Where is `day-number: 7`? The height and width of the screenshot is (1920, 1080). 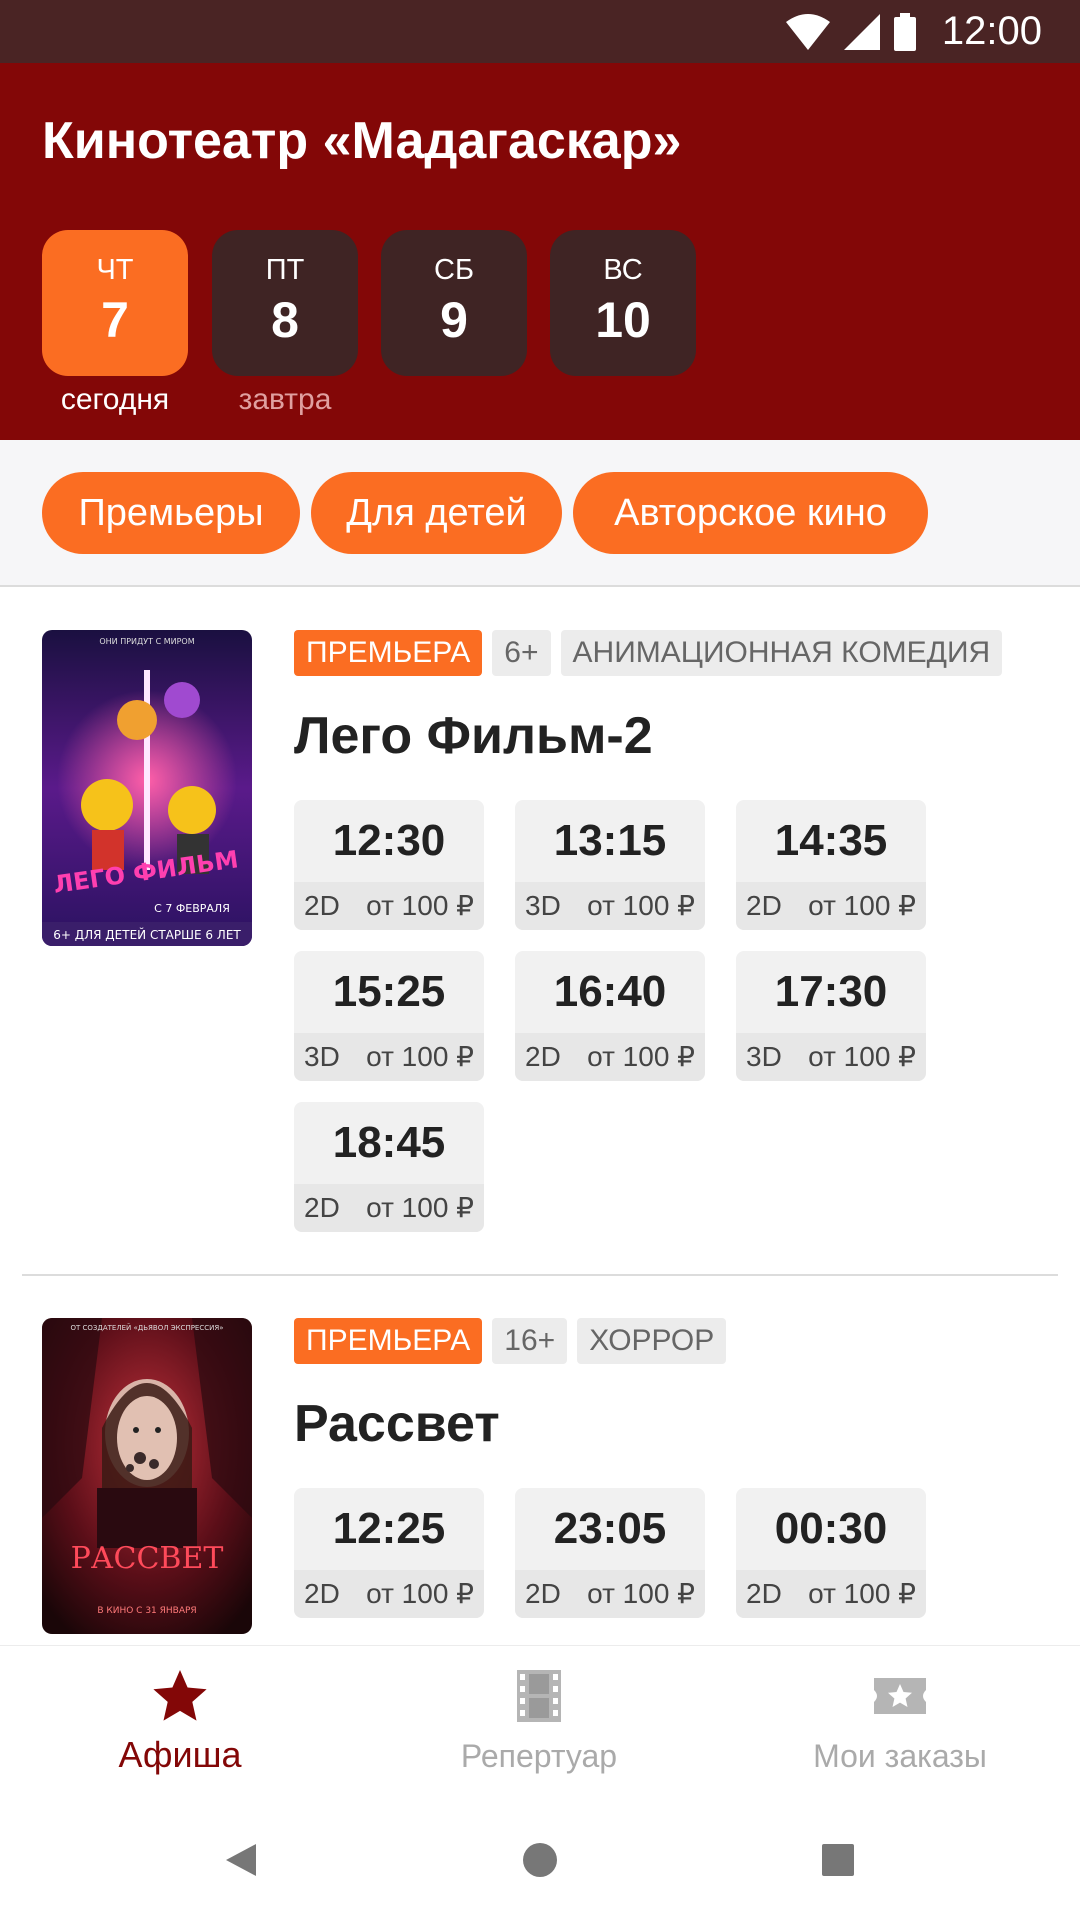 day-number: 7 is located at coordinates (115, 320).